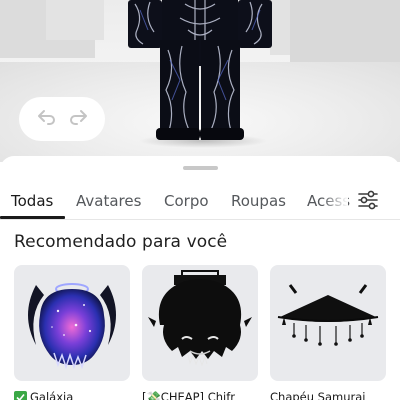 The image size is (400, 400). I want to click on tab-corpo: Corpo, so click(186, 201).